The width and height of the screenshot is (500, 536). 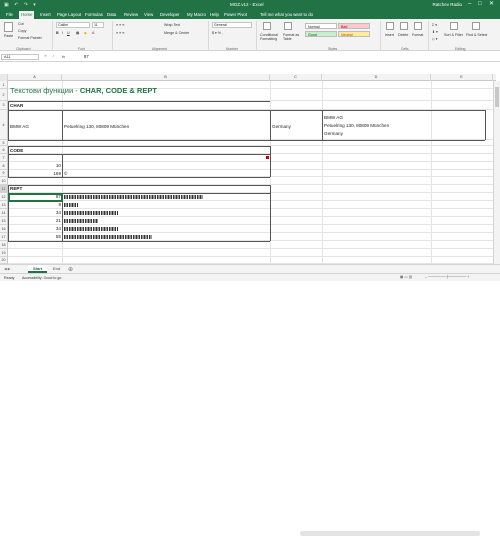 I want to click on wrap-text-button: Wrap Text, so click(x=172, y=25).